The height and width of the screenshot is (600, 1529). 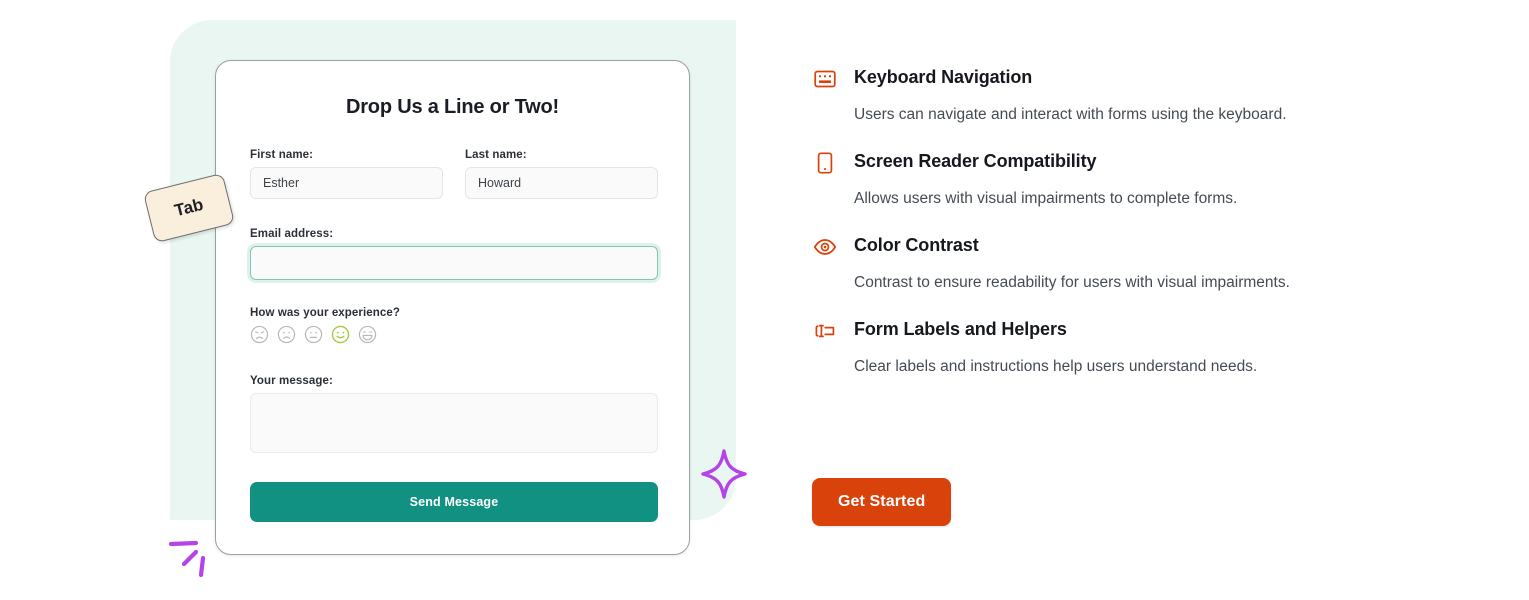 I want to click on feature-header: Form Labels and Helpers, so click(x=1132, y=330).